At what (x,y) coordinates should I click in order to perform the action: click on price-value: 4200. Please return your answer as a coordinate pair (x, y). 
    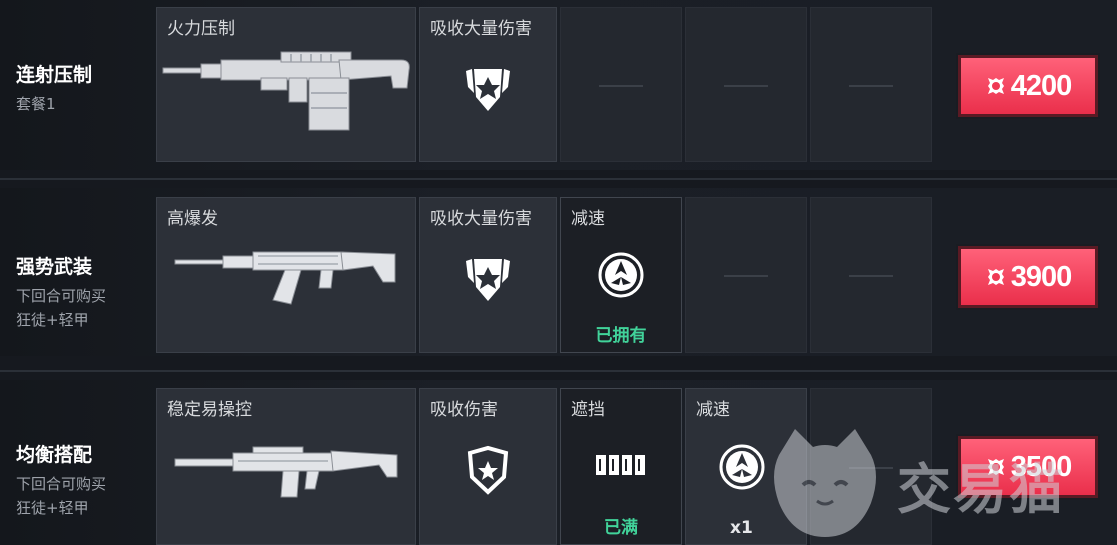
    Looking at the image, I should click on (1041, 85).